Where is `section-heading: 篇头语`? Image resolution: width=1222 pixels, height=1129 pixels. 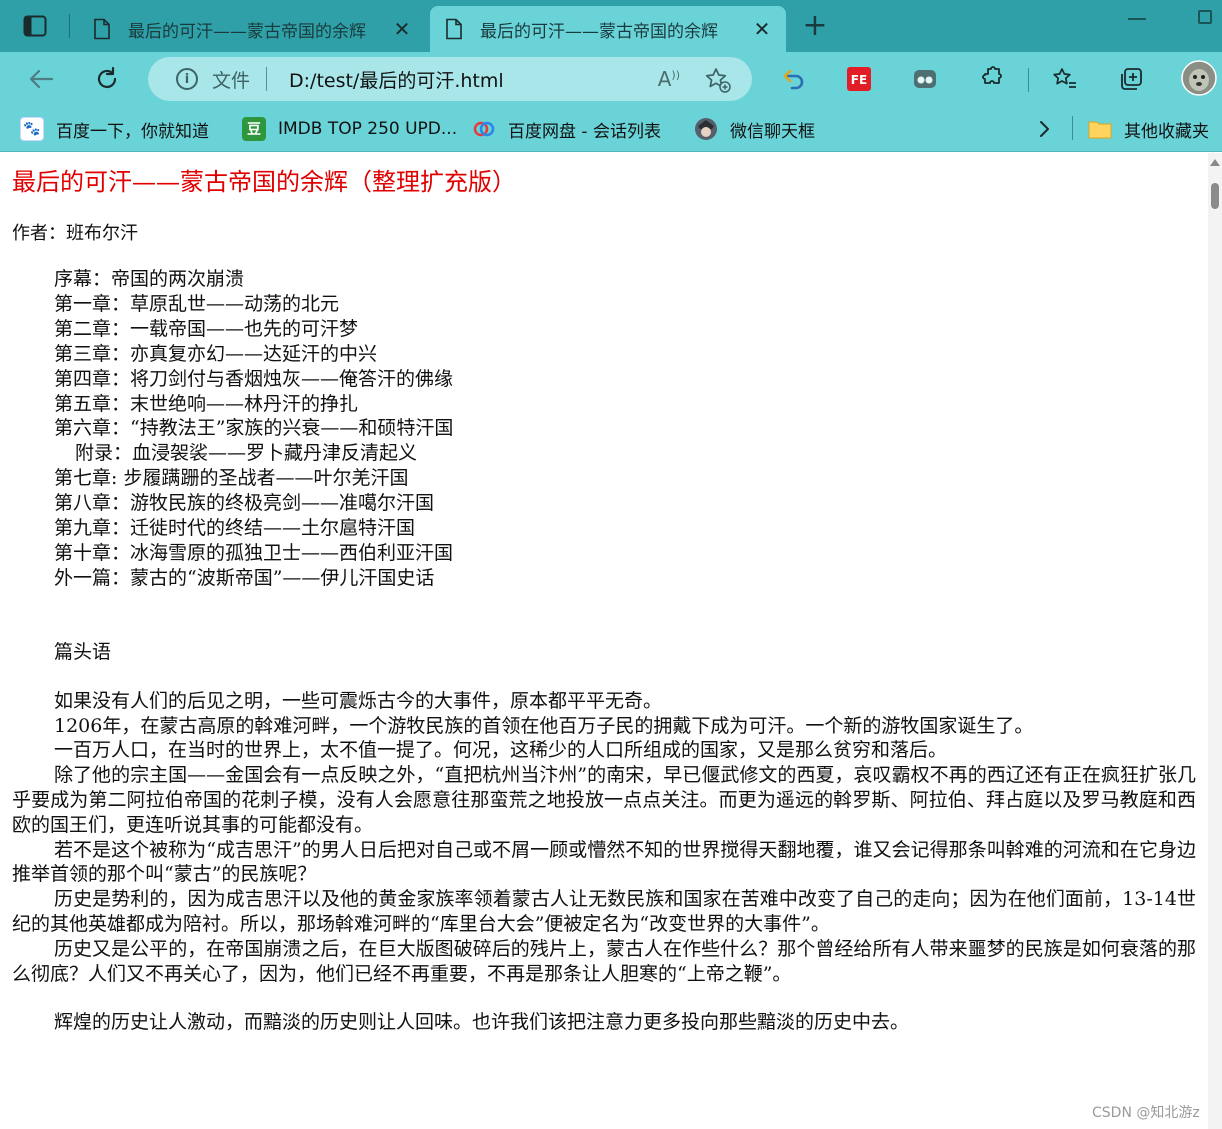 section-heading: 篇头语 is located at coordinates (83, 651).